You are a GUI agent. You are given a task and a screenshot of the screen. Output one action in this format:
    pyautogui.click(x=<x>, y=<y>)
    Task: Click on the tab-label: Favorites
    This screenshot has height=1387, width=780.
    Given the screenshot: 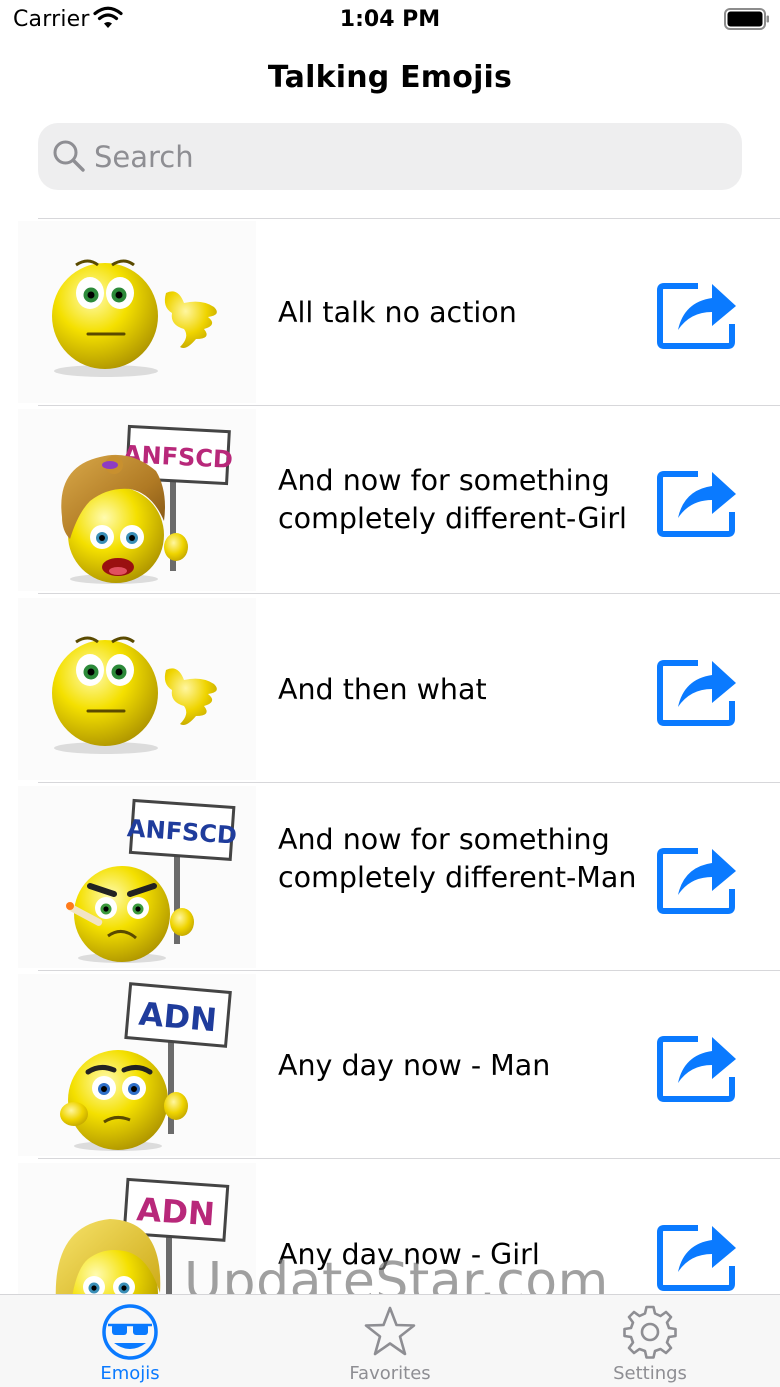 What is the action you would take?
    pyautogui.click(x=390, y=1373)
    